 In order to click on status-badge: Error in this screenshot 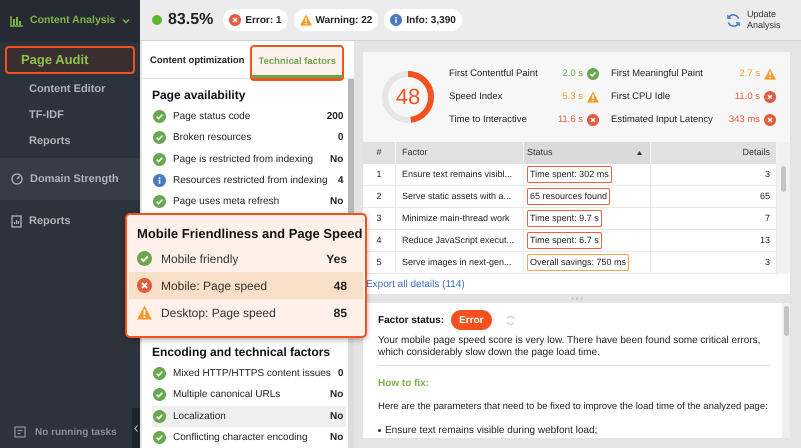, I will do `click(471, 320)`.